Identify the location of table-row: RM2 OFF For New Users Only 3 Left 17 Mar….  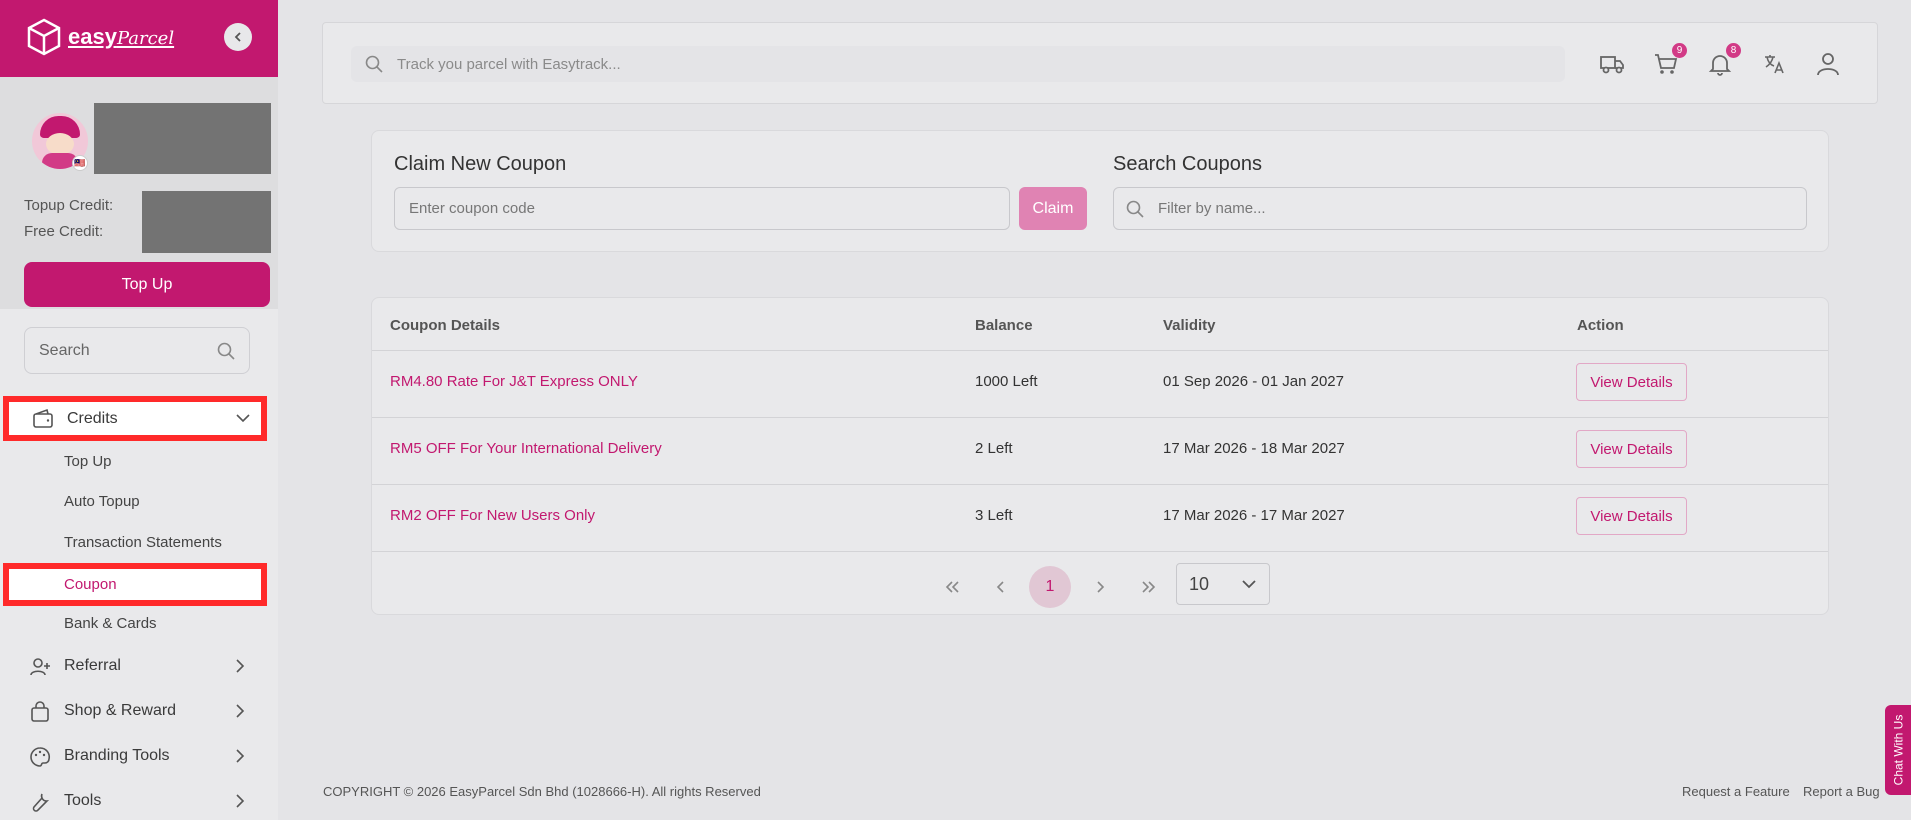
(1100, 517).